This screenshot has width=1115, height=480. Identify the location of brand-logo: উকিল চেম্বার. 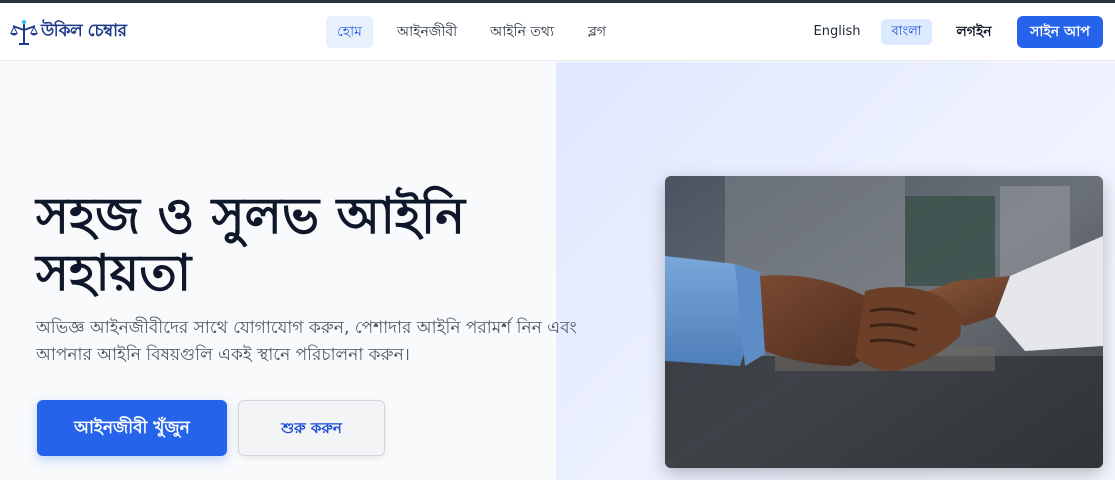
(67, 32).